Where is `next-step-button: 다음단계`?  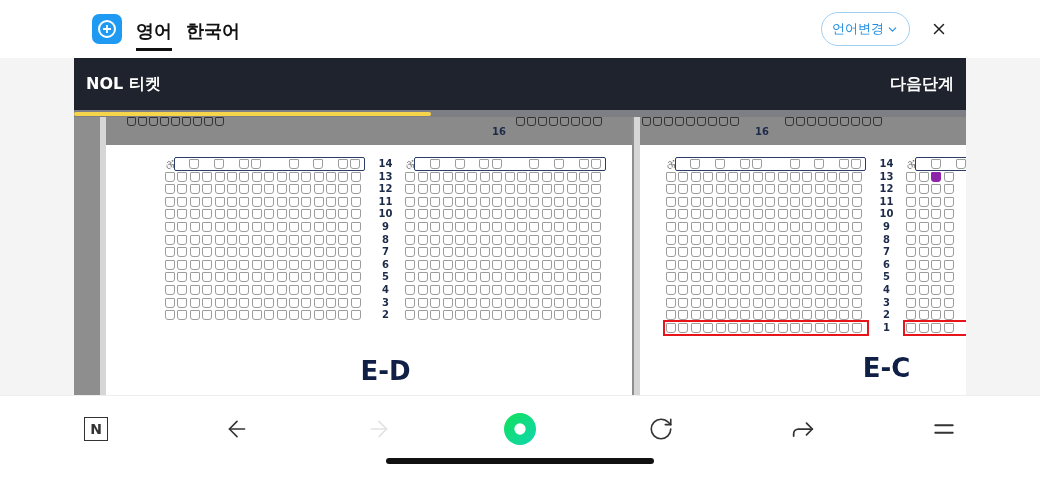 next-step-button: 다음단계 is located at coordinates (922, 84).